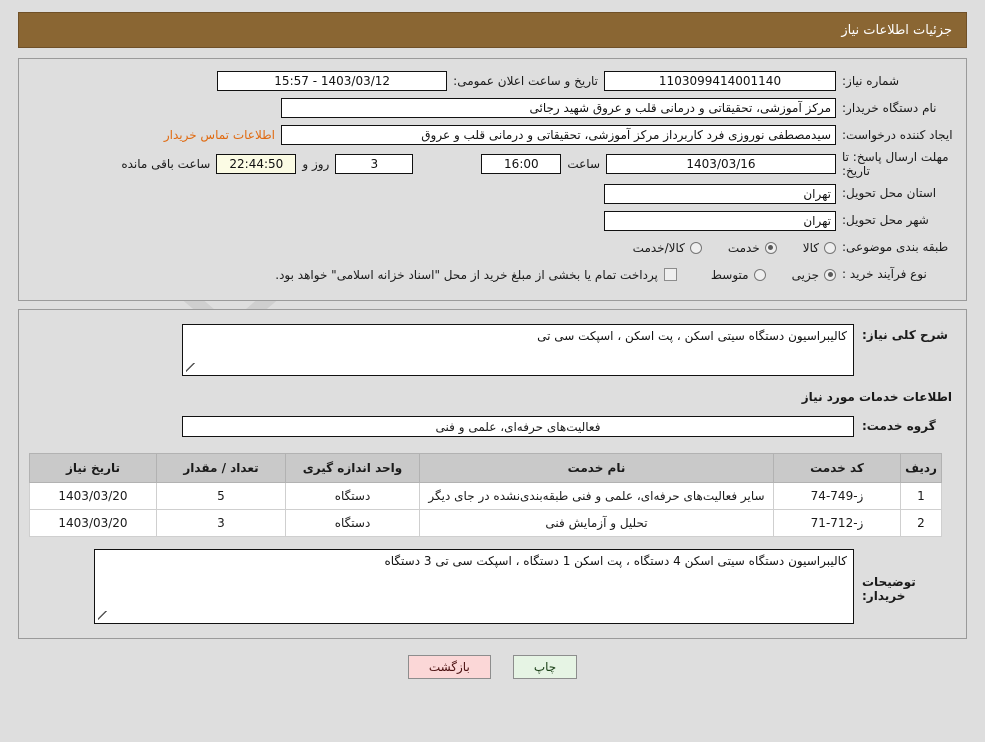 The image size is (985, 742). I want to click on deadline-hour-label: ساعت, so click(583, 164).